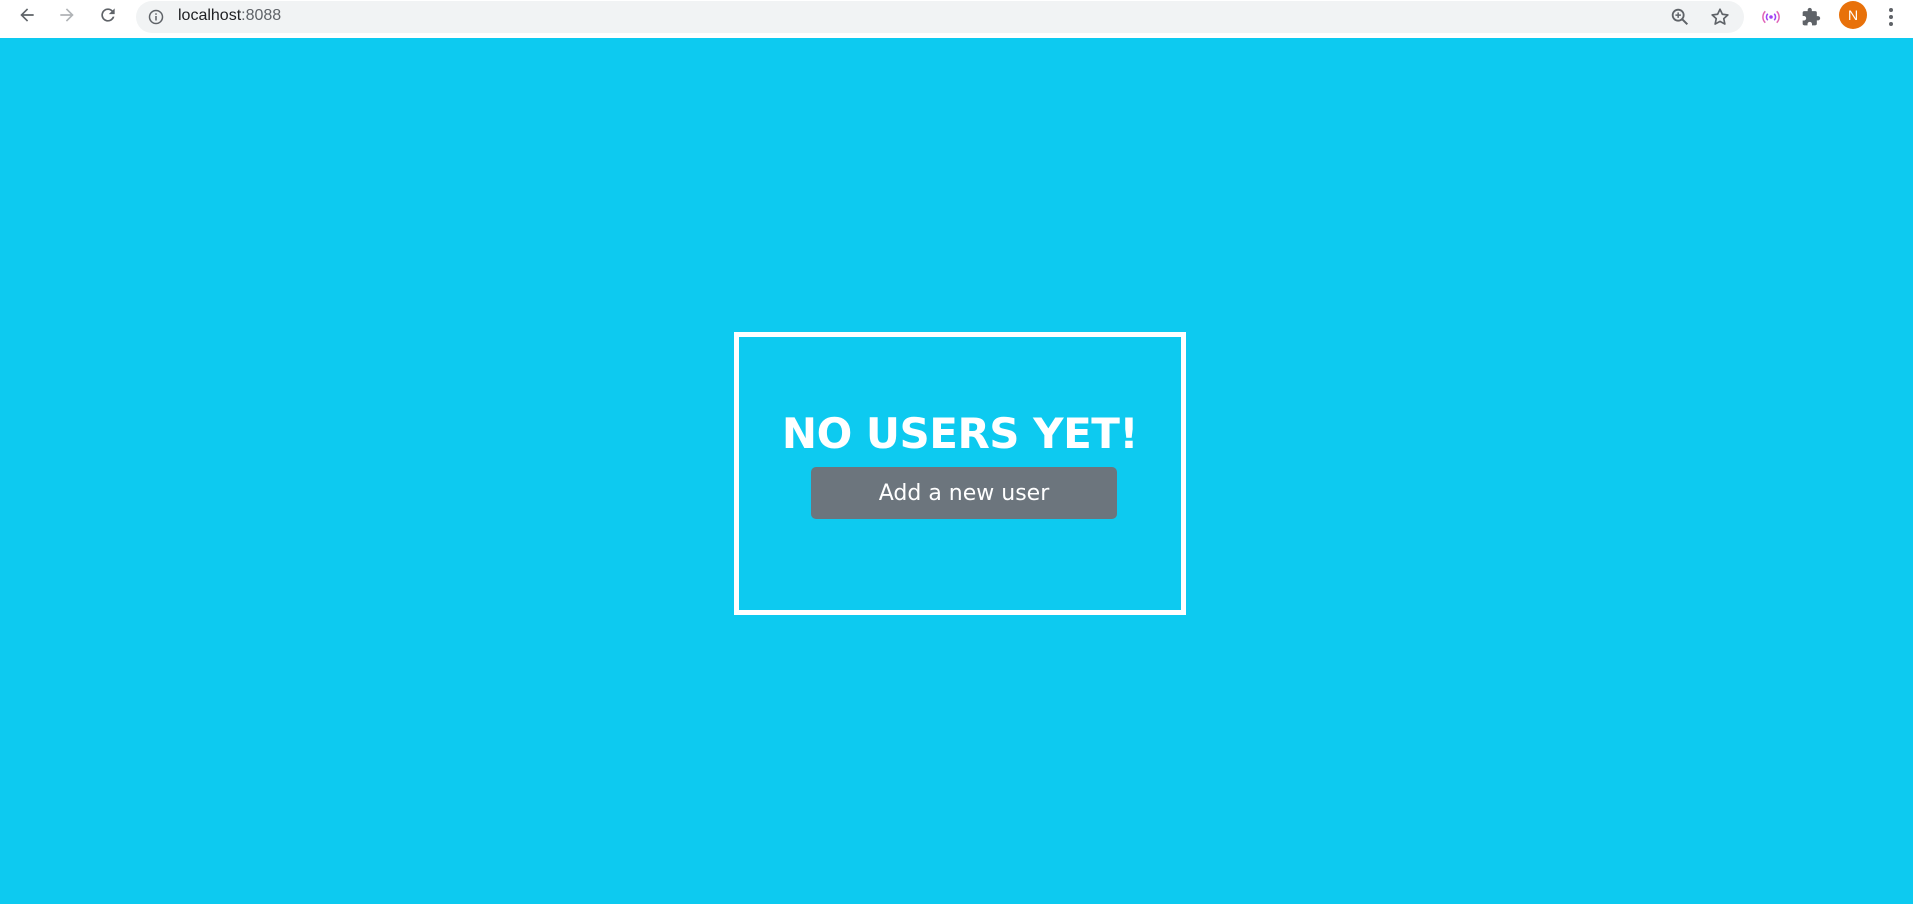 Image resolution: width=1913 pixels, height=904 pixels. I want to click on reload-icon, so click(108, 15).